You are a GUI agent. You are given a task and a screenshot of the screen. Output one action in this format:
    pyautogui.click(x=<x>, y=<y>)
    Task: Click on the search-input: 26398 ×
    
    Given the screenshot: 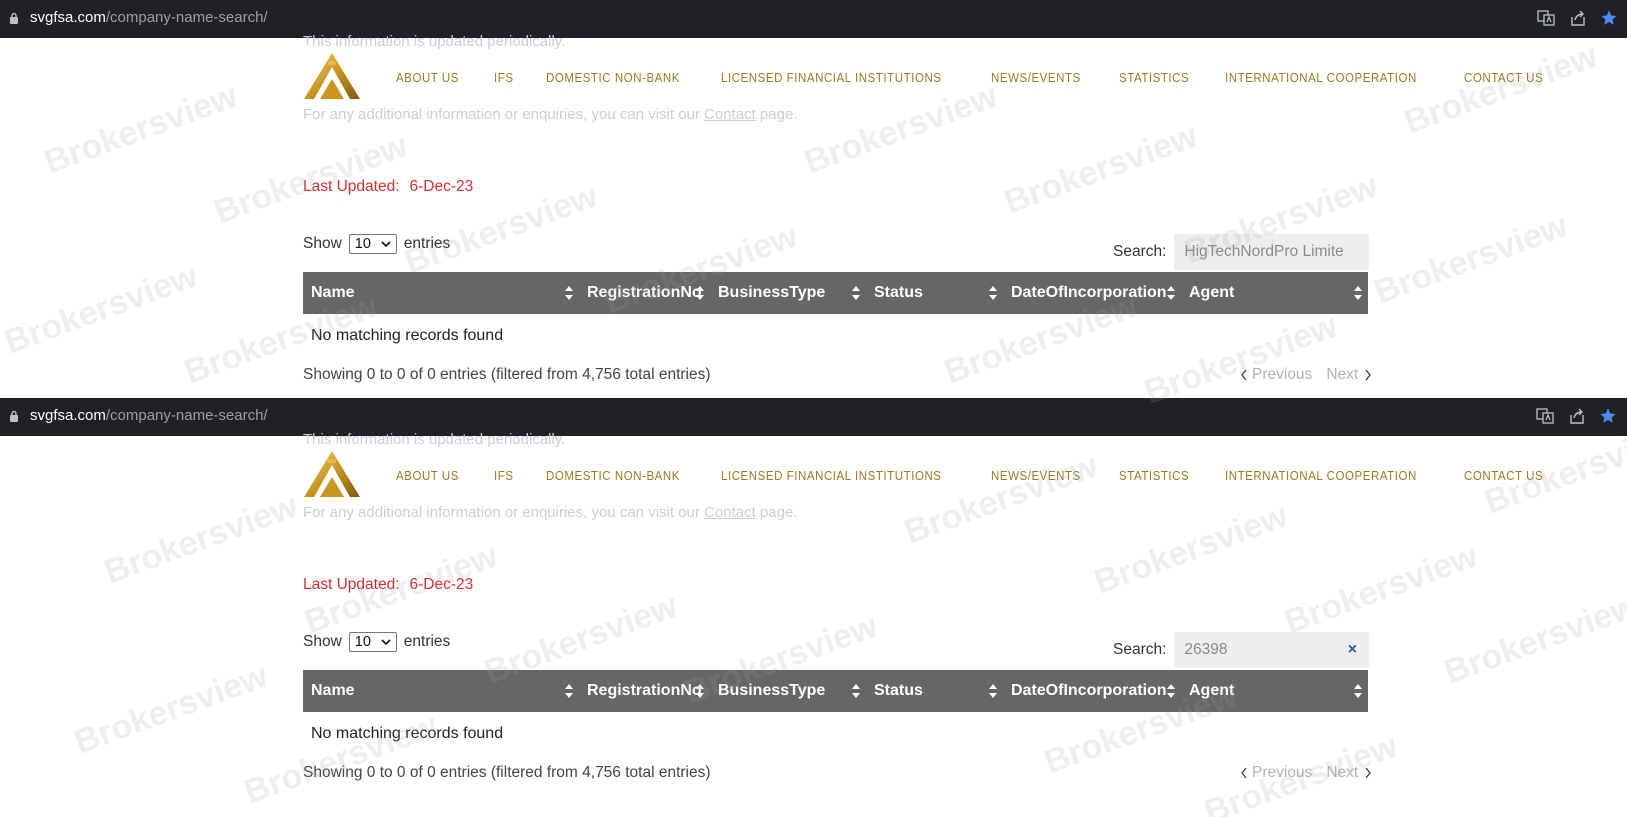 What is the action you would take?
    pyautogui.click(x=1272, y=650)
    